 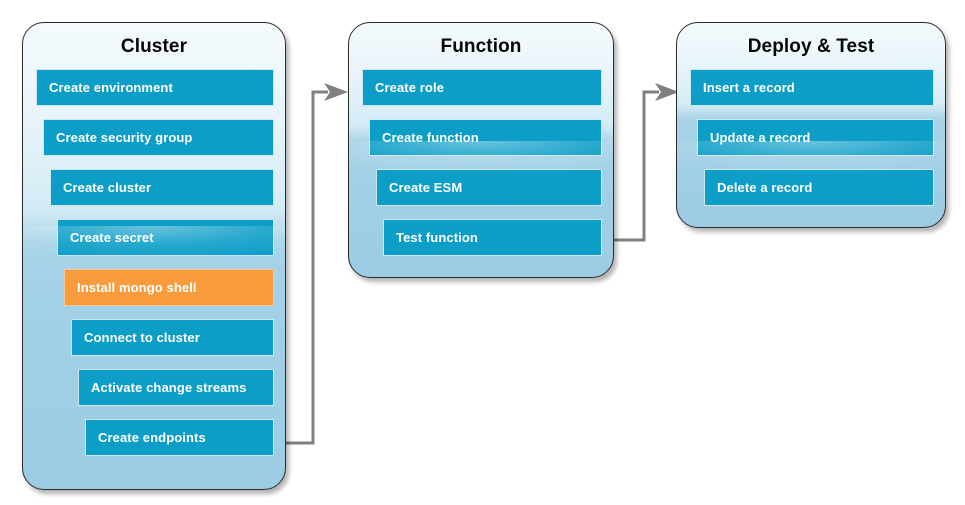 I want to click on step-label: Create secret, so click(x=112, y=237).